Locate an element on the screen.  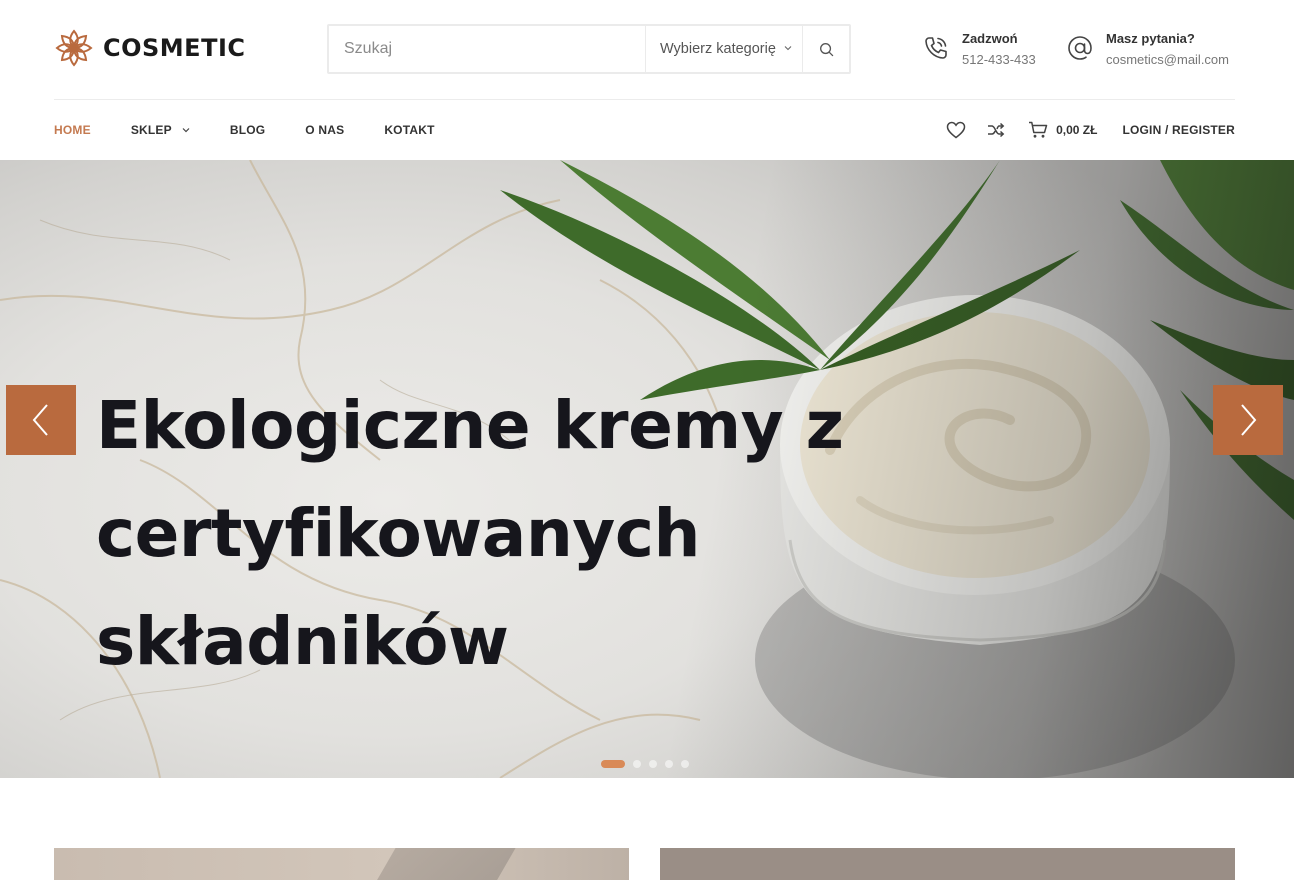
nav-item-label: HOME is located at coordinates (72, 130).